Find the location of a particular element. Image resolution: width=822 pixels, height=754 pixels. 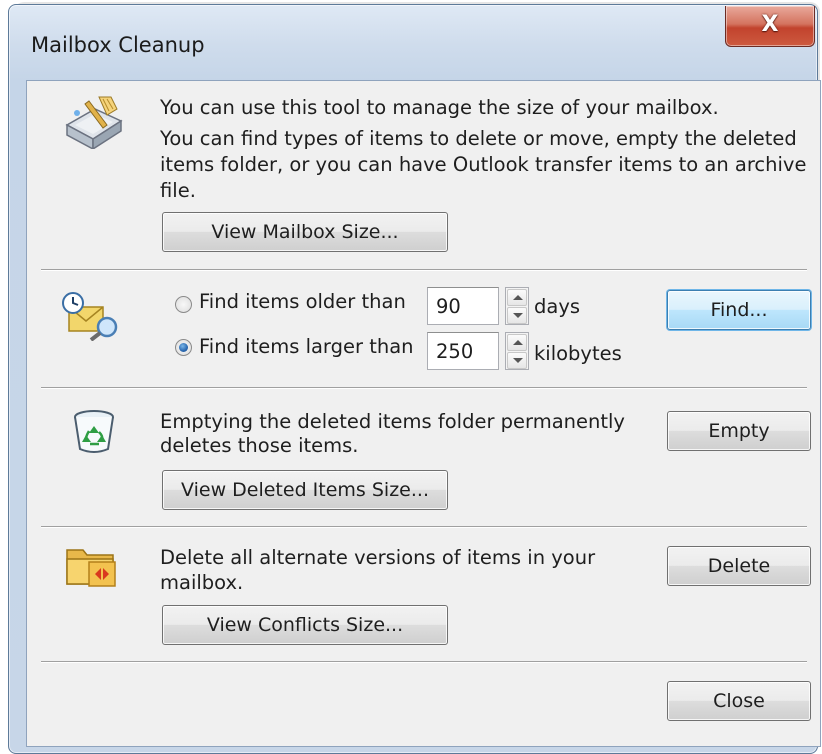

larger-than-spinner is located at coordinates (517, 351).